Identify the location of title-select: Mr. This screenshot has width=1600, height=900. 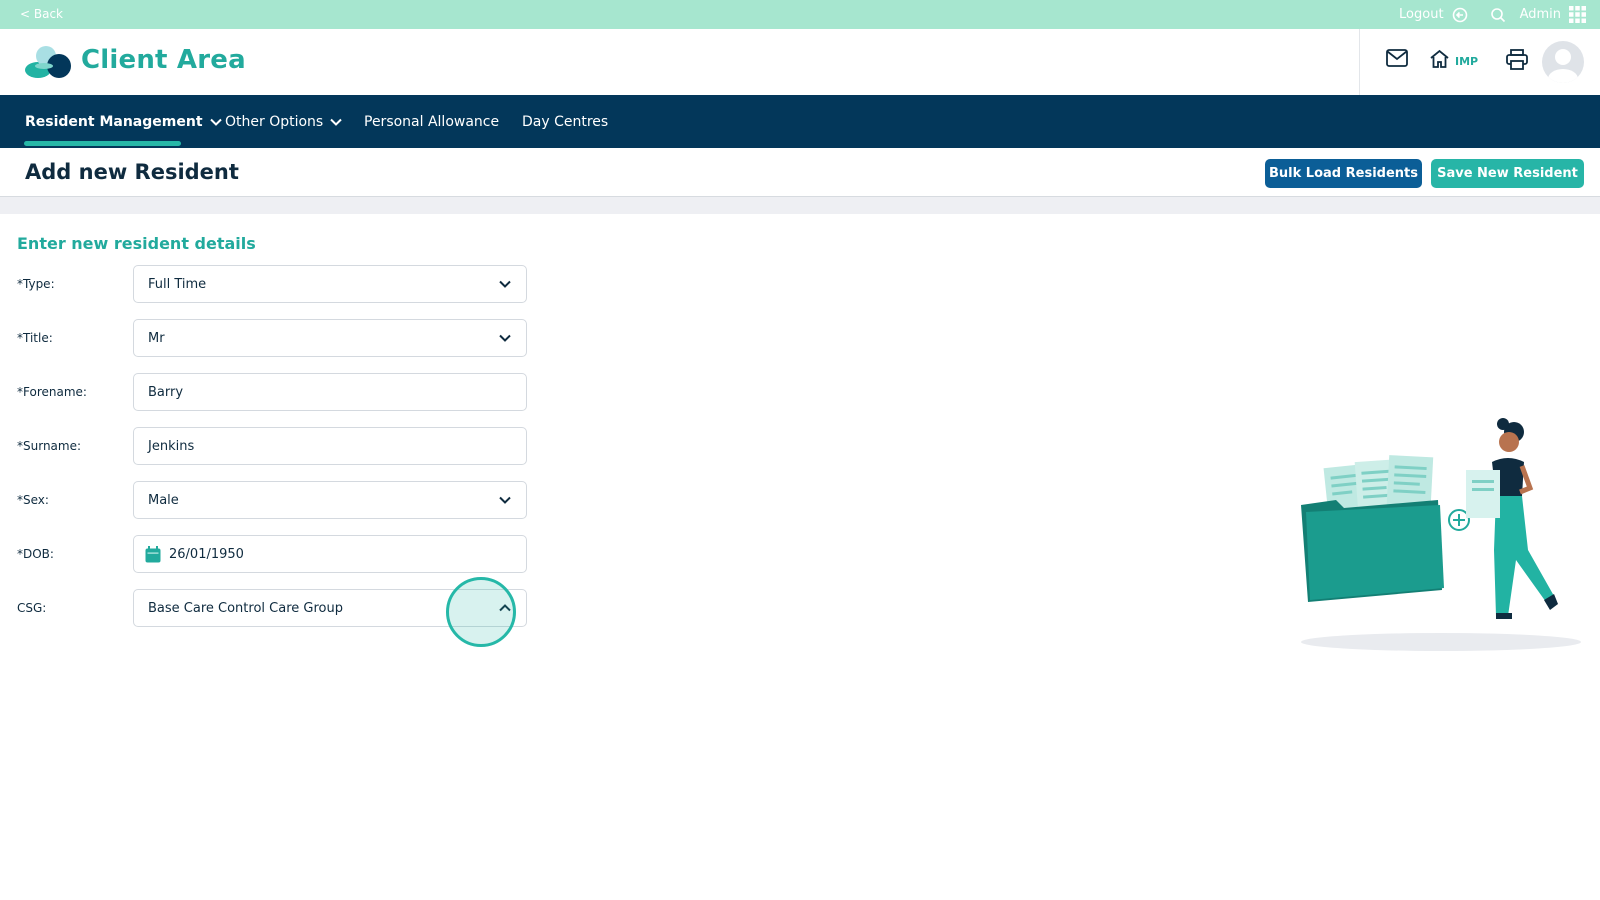
(330, 338).